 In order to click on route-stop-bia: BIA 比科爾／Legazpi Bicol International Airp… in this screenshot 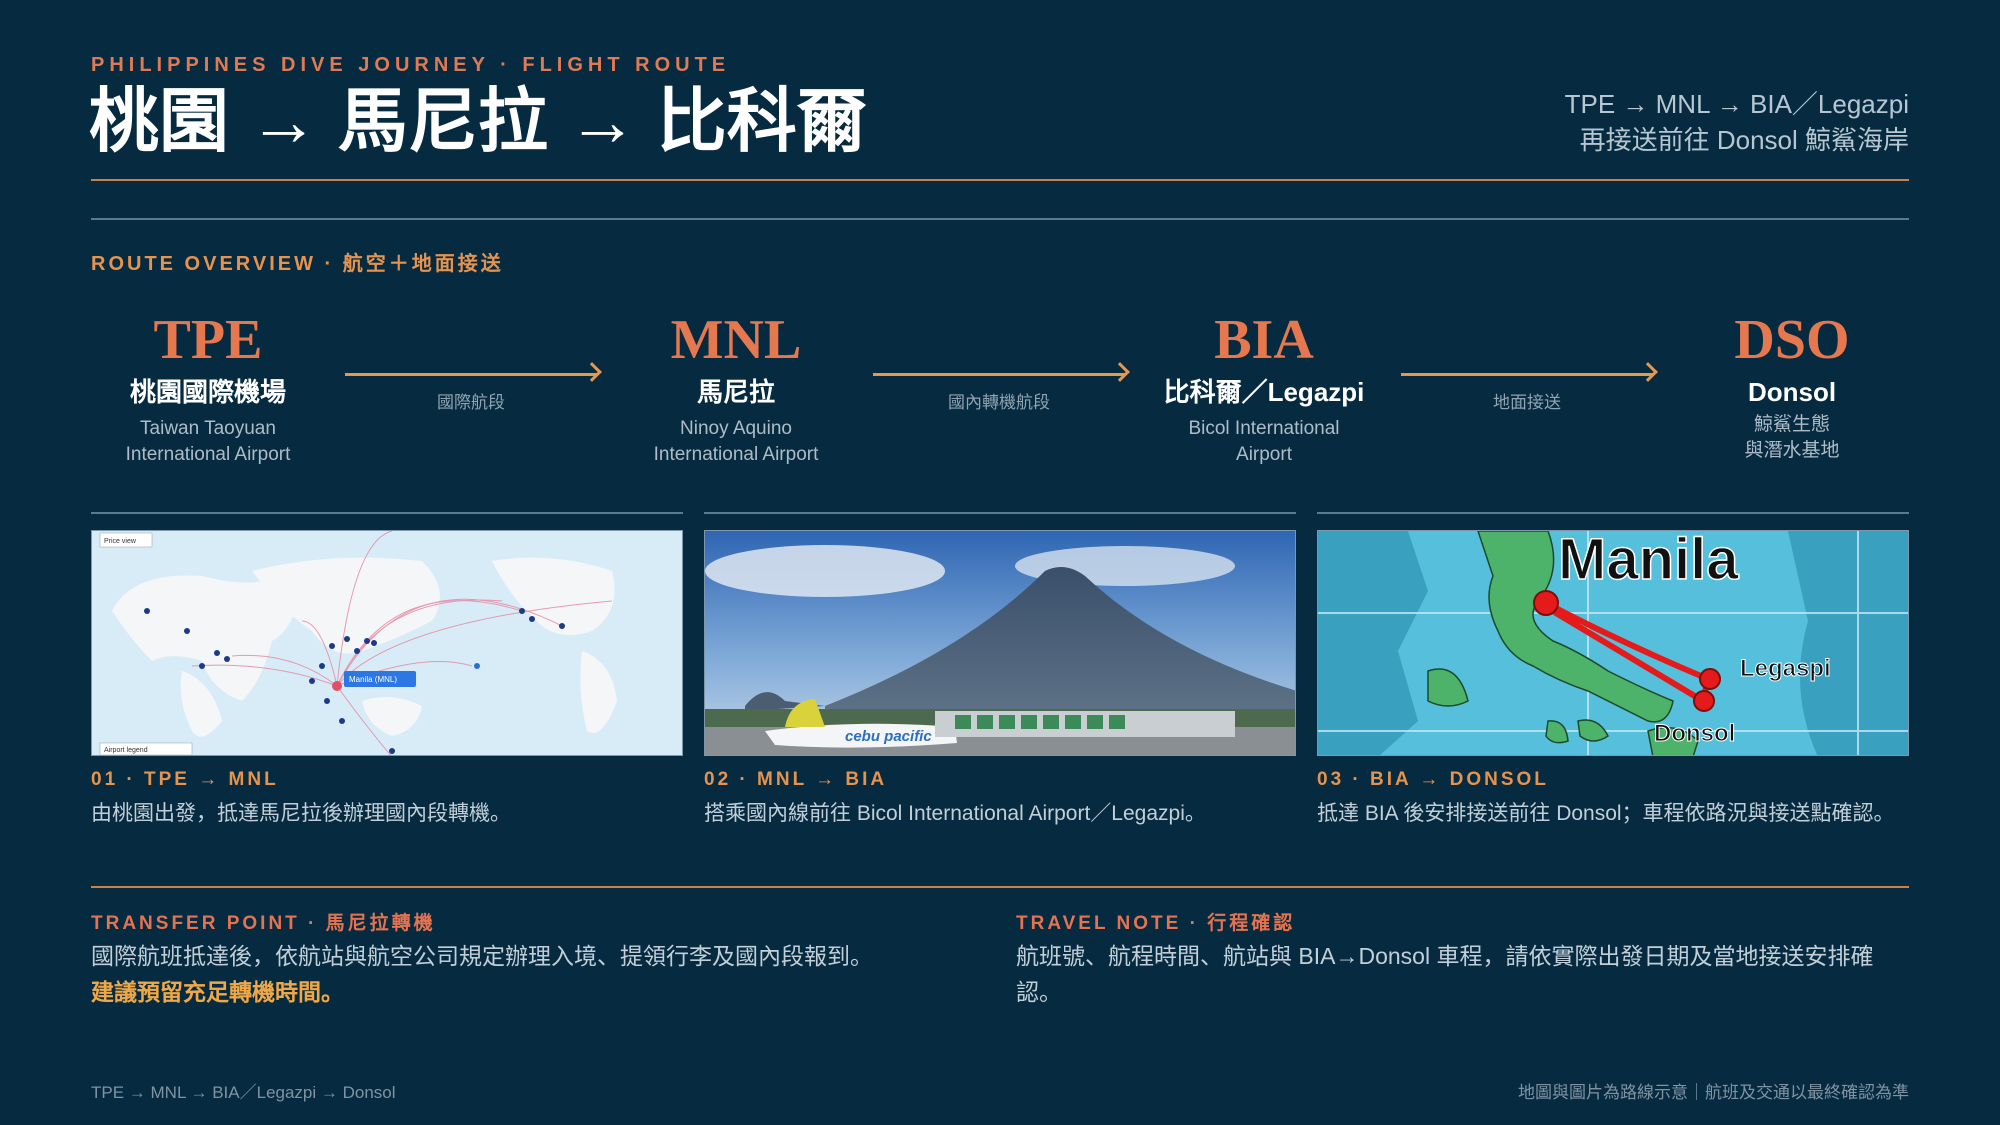, I will do `click(1264, 388)`.